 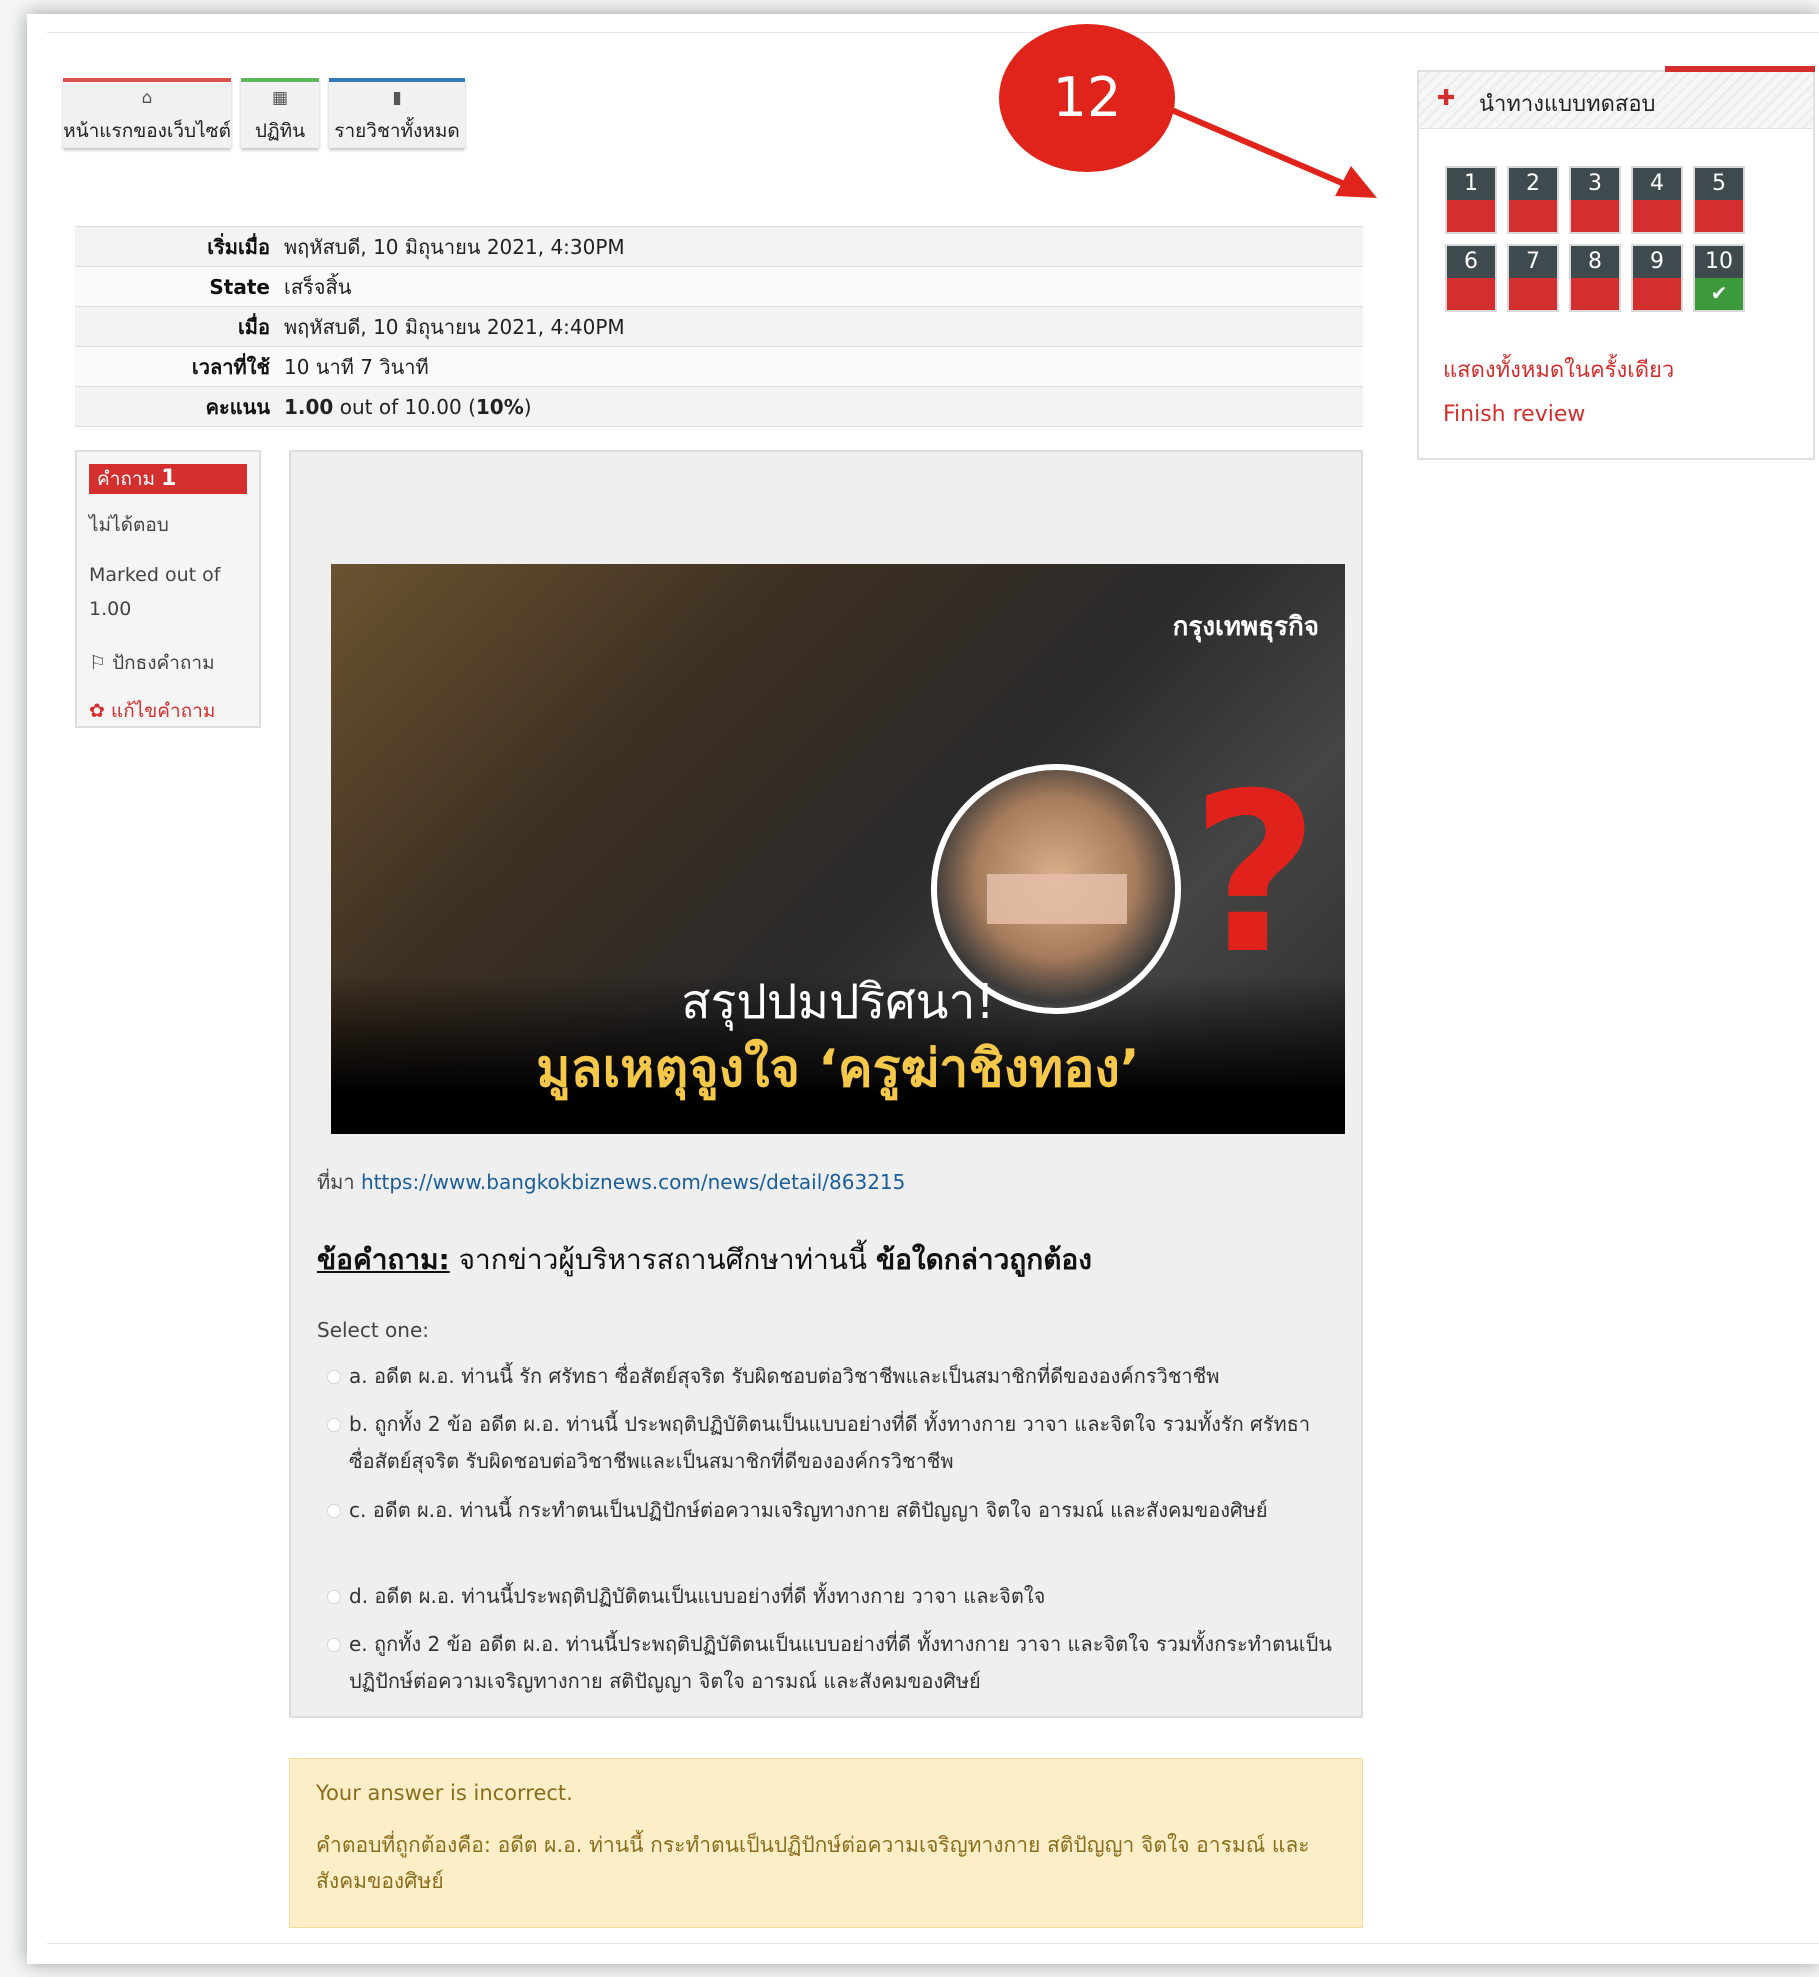 I want to click on finish-review-link: Finish review, so click(x=1514, y=414).